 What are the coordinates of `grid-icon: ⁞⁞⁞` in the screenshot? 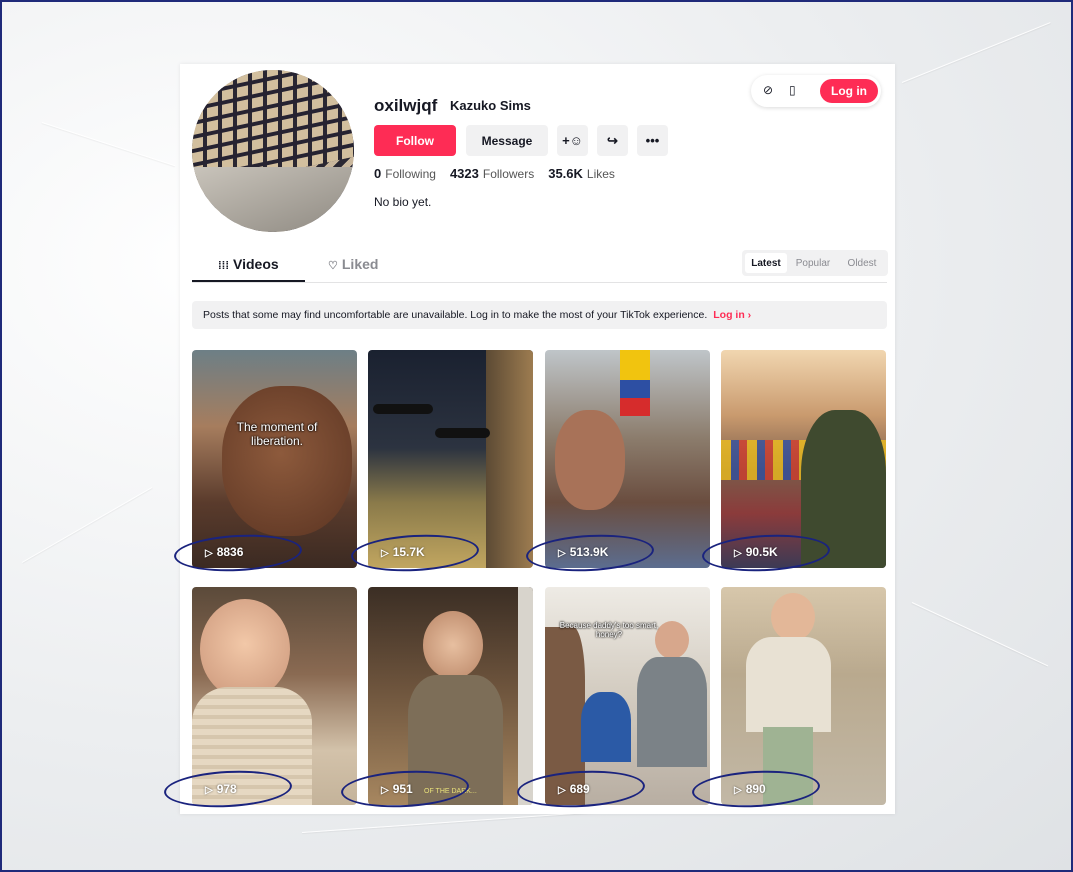 It's located at (223, 266).